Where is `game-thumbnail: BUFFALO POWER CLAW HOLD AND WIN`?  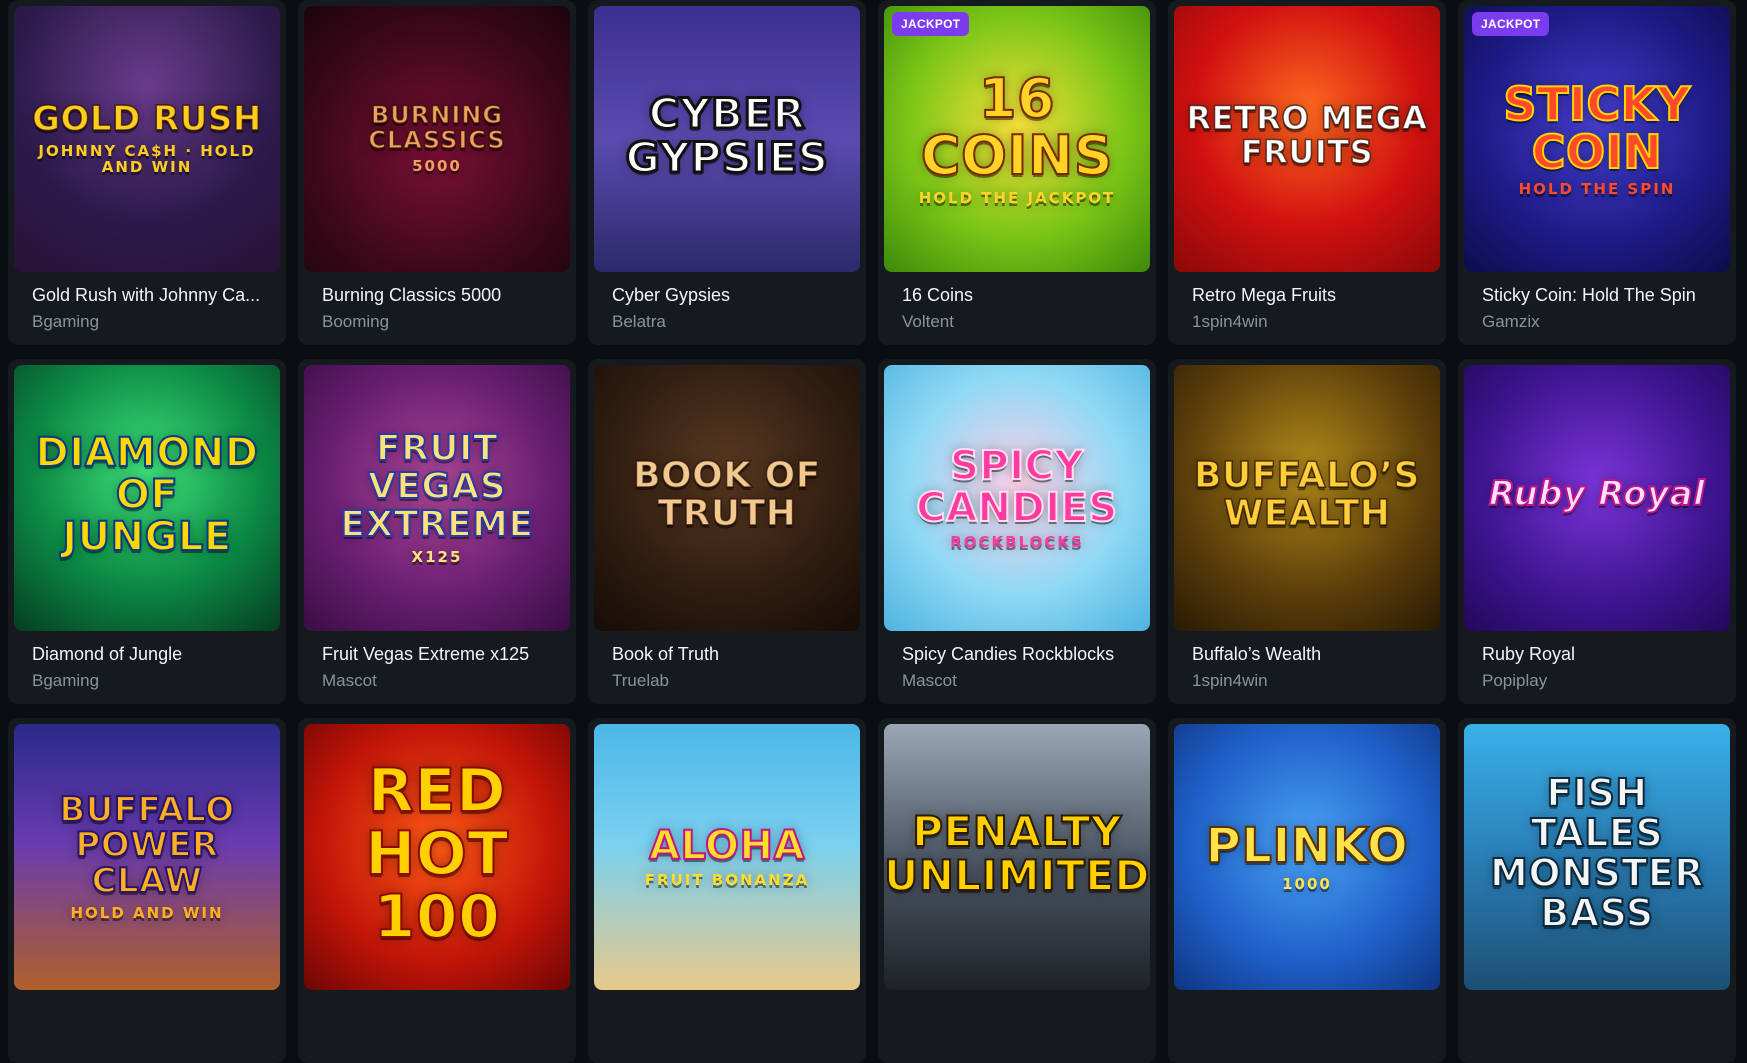
game-thumbnail: BUFFALO POWER CLAW HOLD AND WIN is located at coordinates (147, 857).